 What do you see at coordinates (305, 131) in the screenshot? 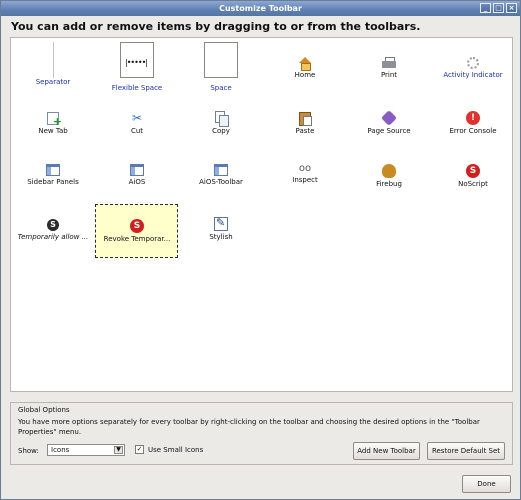
I see `item-label: Paste` at bounding box center [305, 131].